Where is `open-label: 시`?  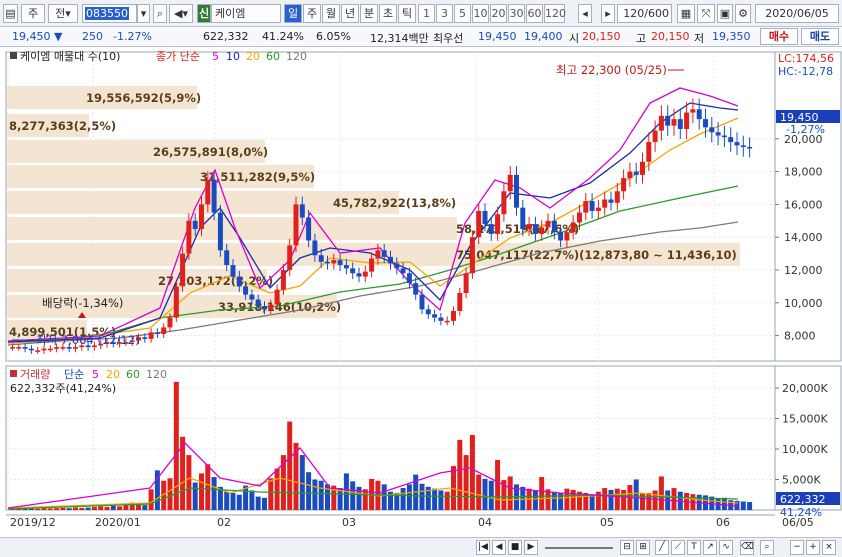
open-label: 시 is located at coordinates (574, 38).